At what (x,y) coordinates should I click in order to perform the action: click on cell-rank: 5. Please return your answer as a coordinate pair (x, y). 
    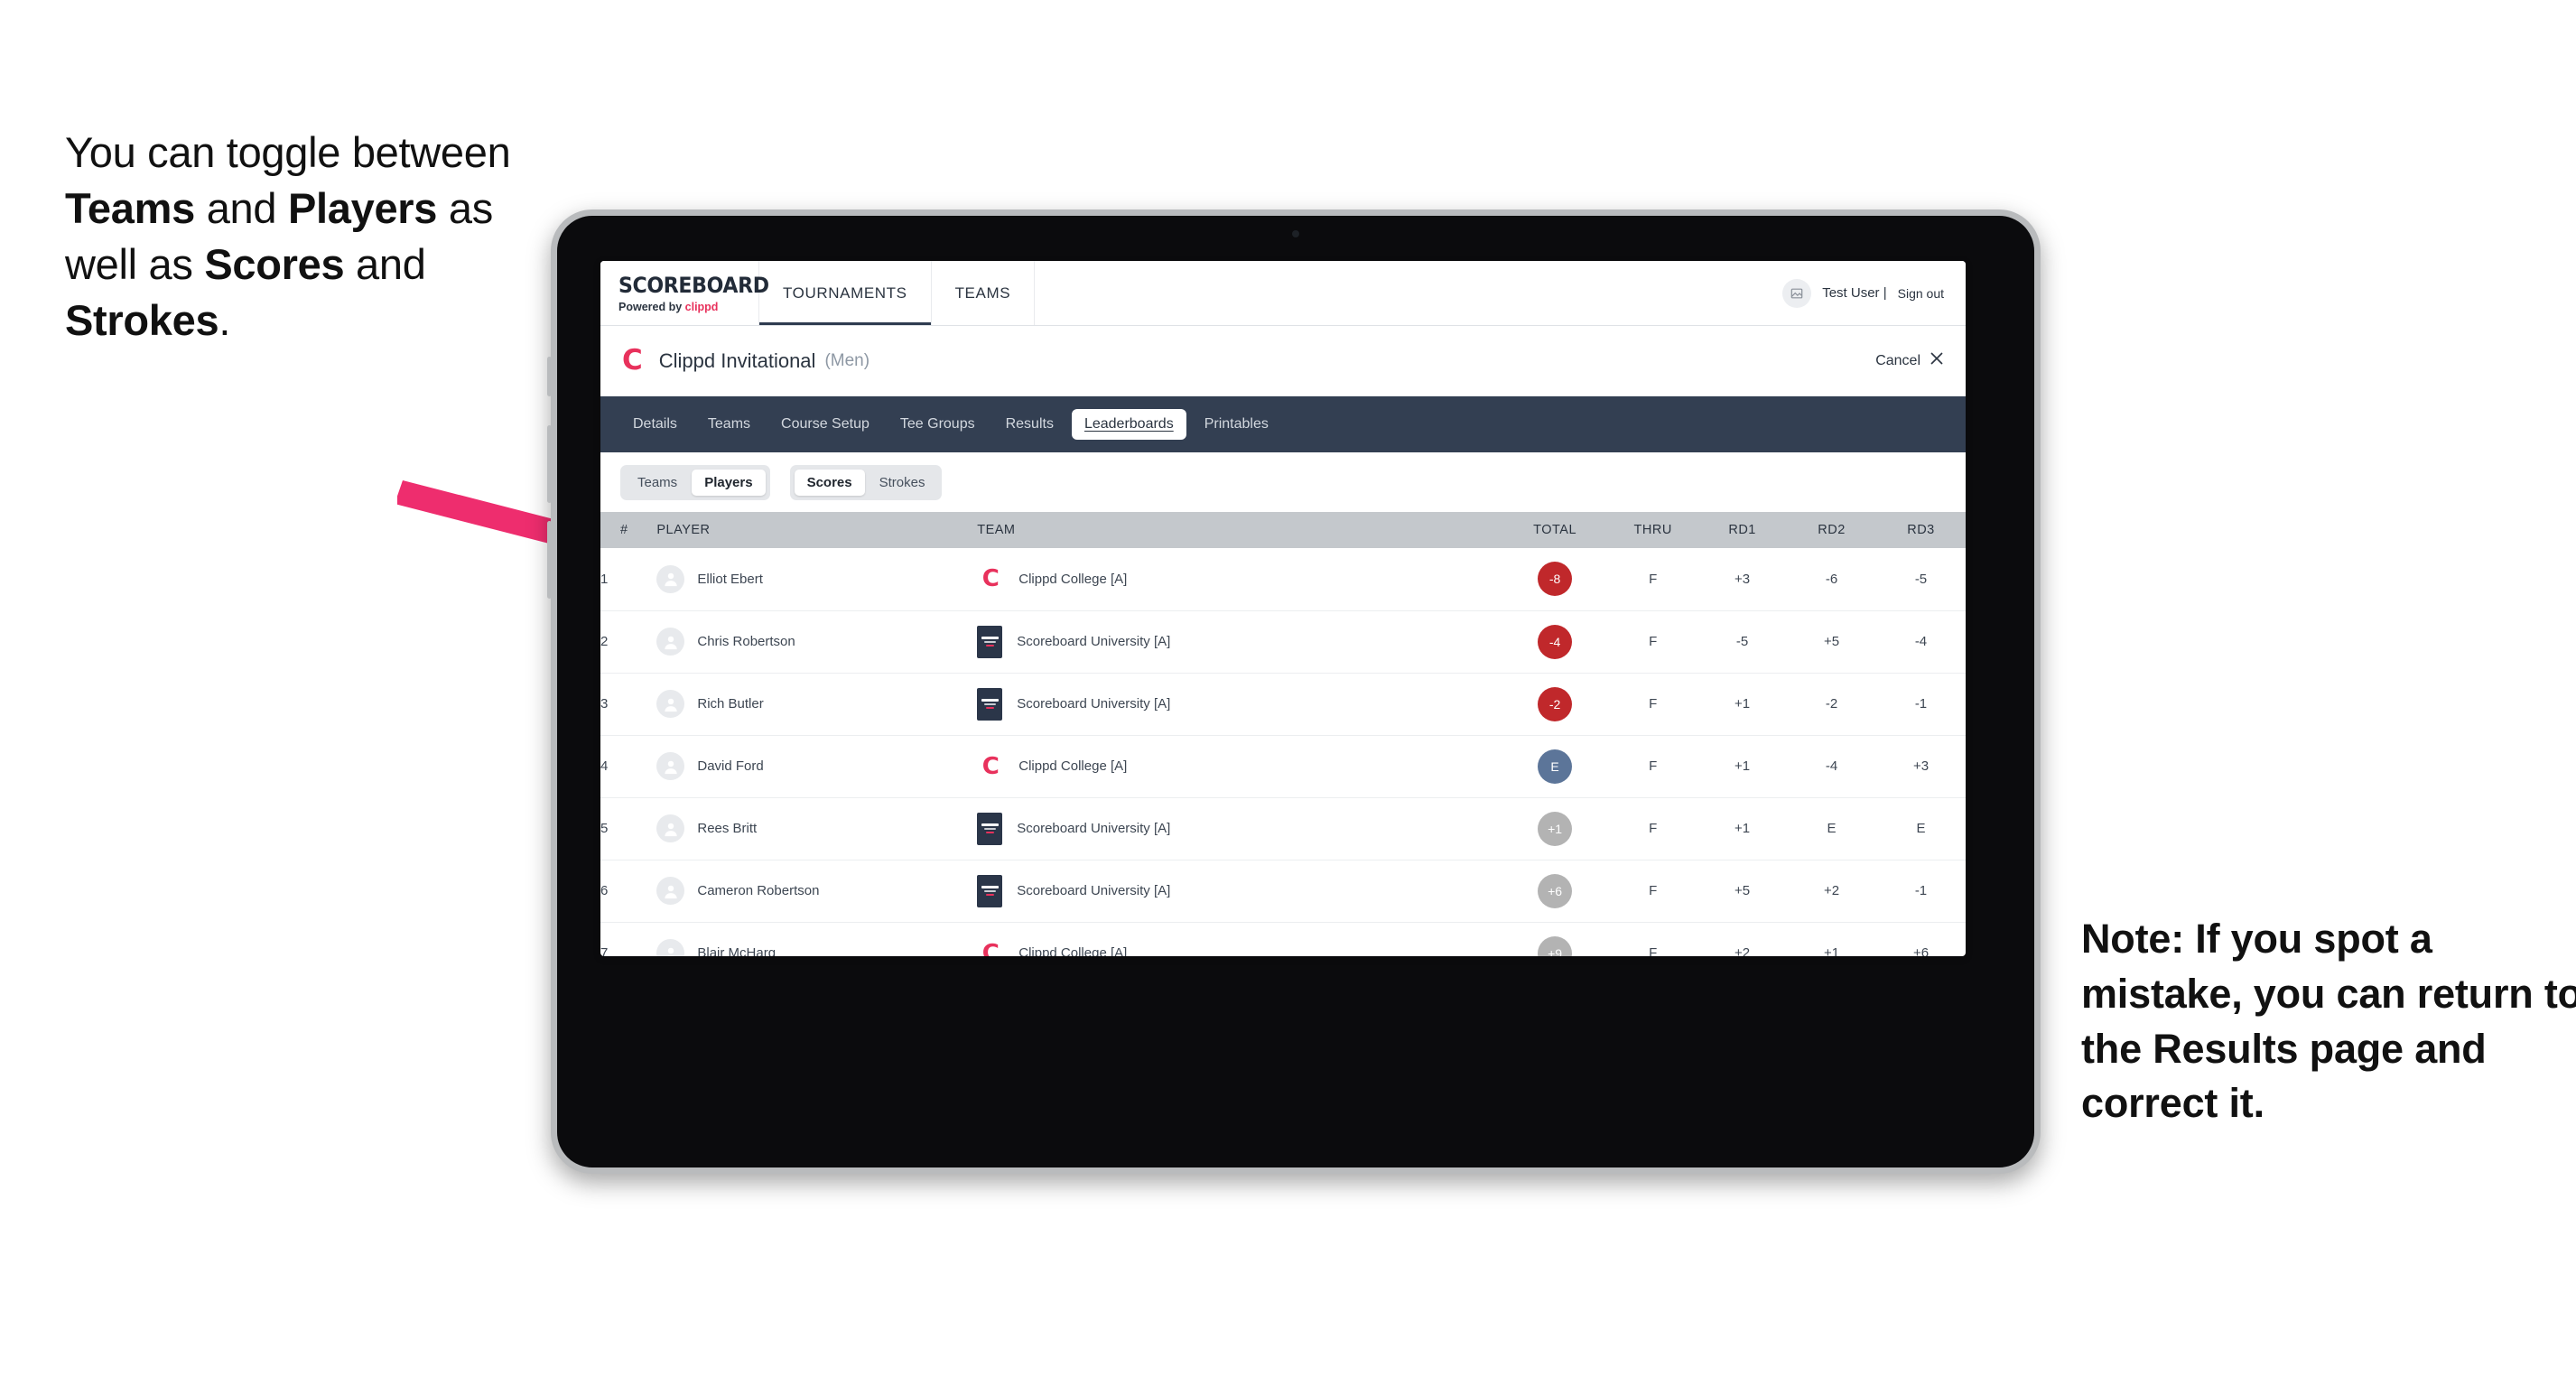
    Looking at the image, I should click on (628, 828).